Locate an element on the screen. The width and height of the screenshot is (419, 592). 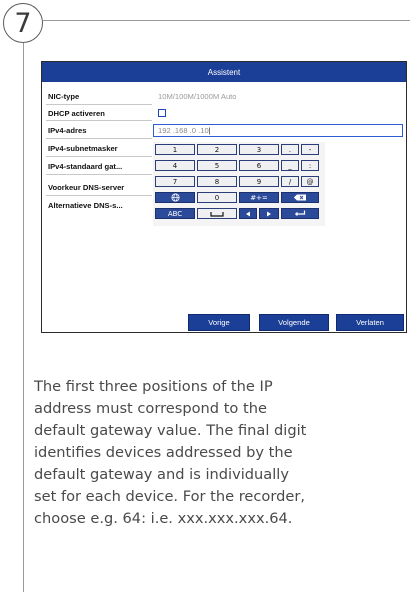
exit-button: Verlaten is located at coordinates (370, 322).